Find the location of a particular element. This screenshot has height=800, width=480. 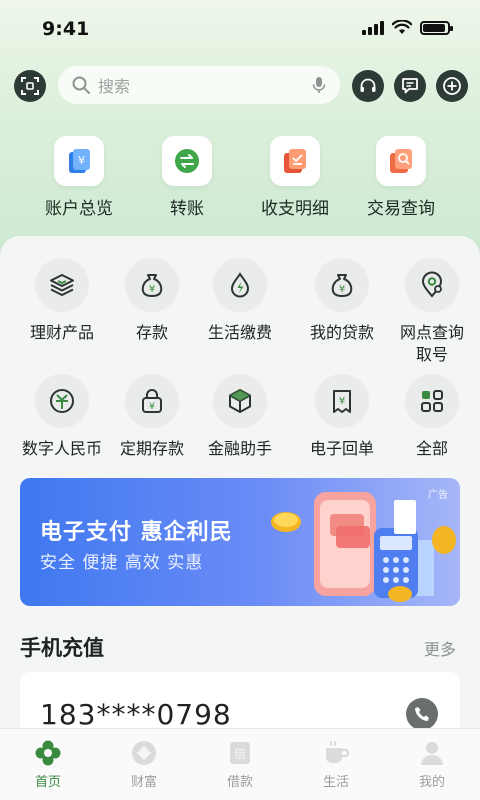

quick-action-transfer: 转账 is located at coordinates (187, 177).